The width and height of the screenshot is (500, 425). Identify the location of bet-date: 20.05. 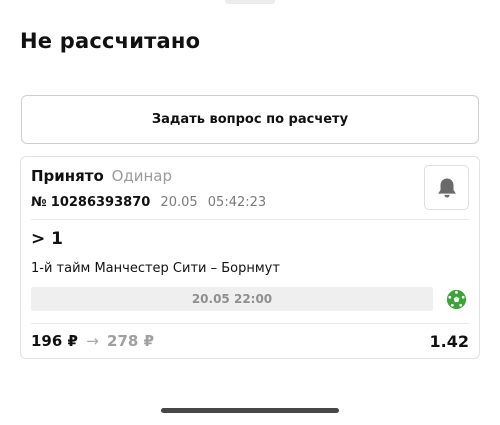
(179, 202).